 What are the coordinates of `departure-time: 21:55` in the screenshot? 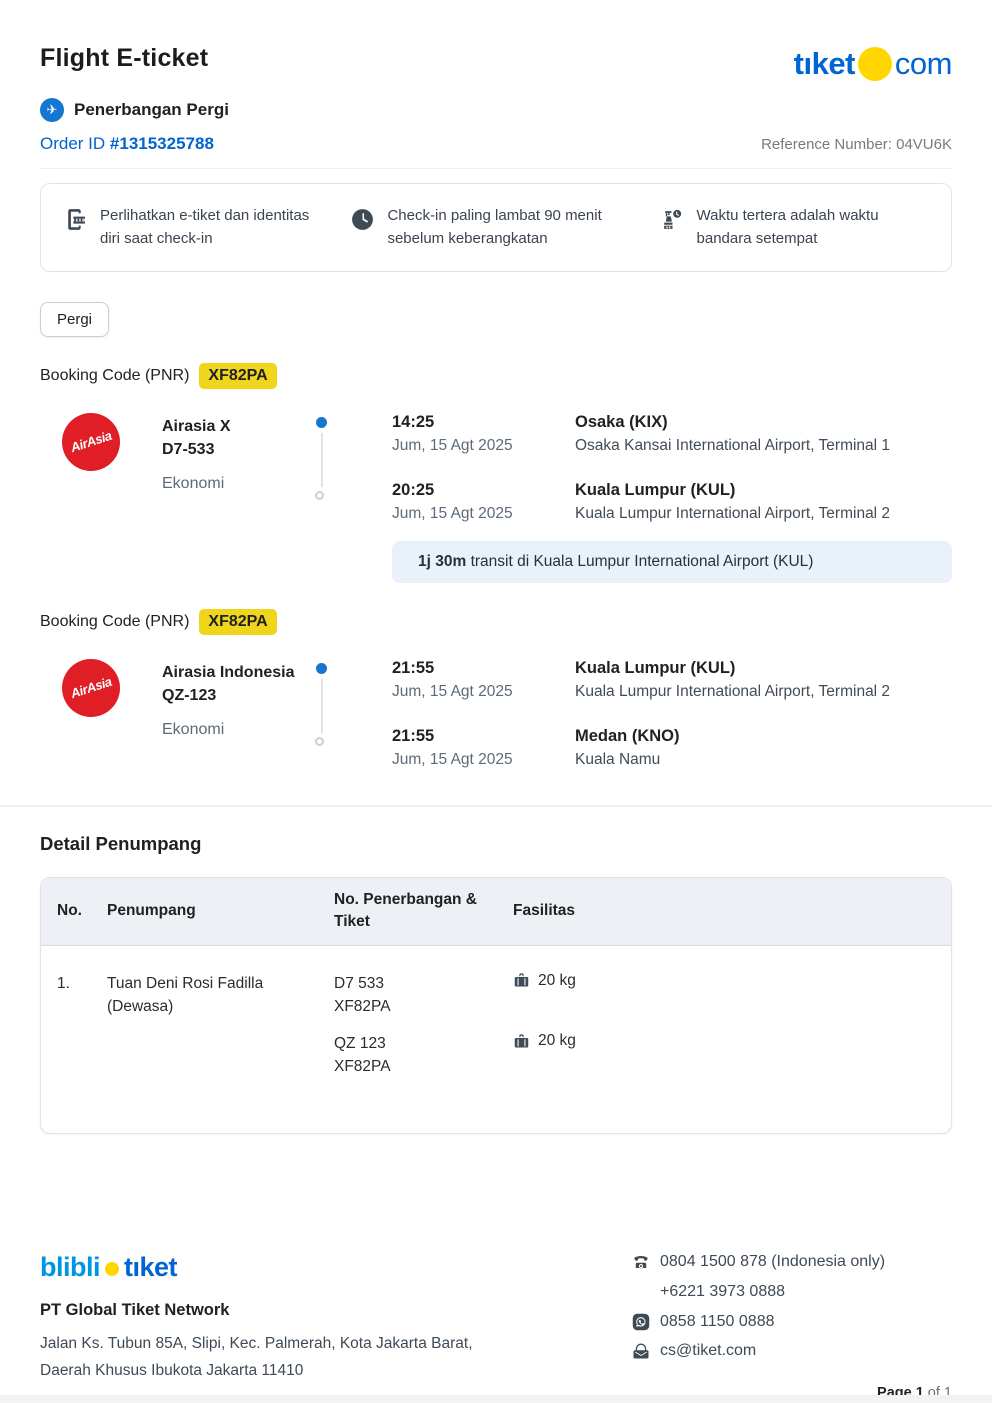 It's located at (413, 667).